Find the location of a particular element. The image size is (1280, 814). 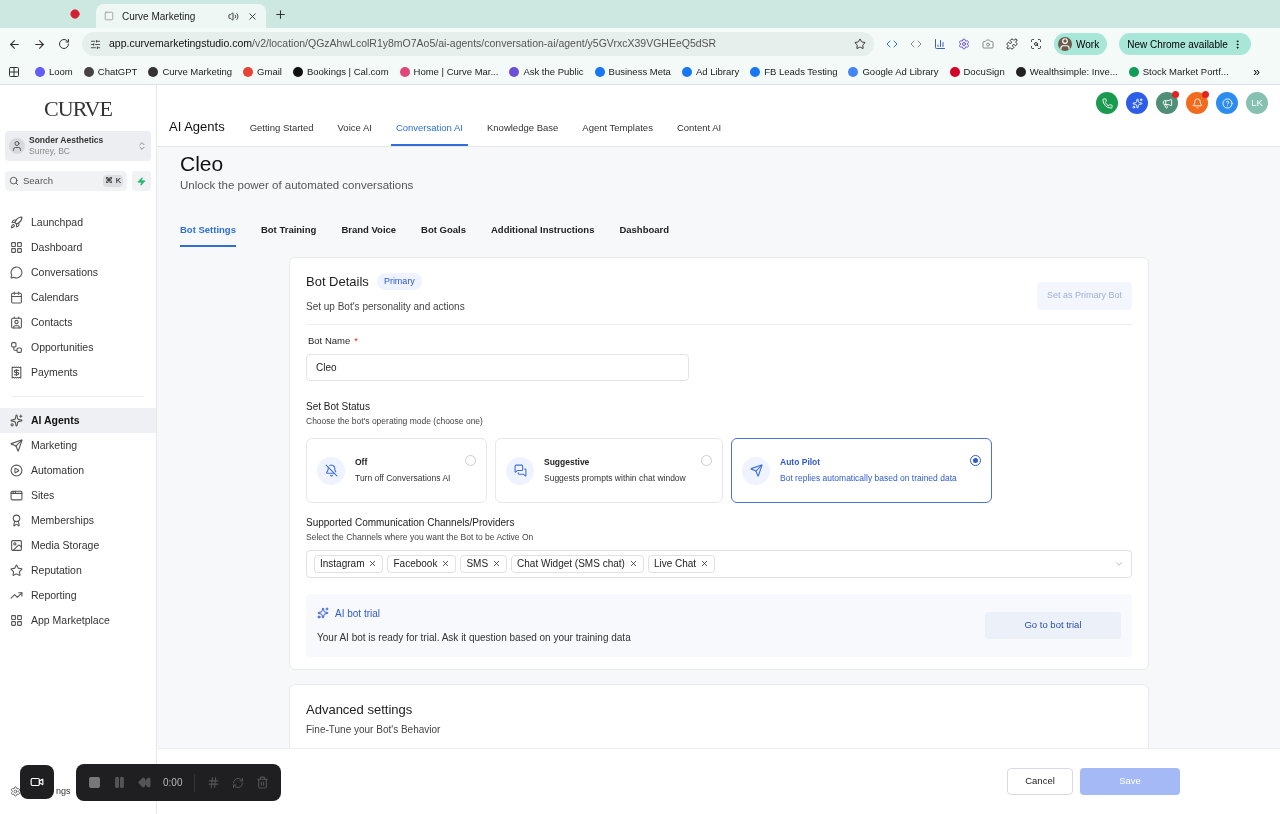

sidebar-item: Sites is located at coordinates (78, 495).